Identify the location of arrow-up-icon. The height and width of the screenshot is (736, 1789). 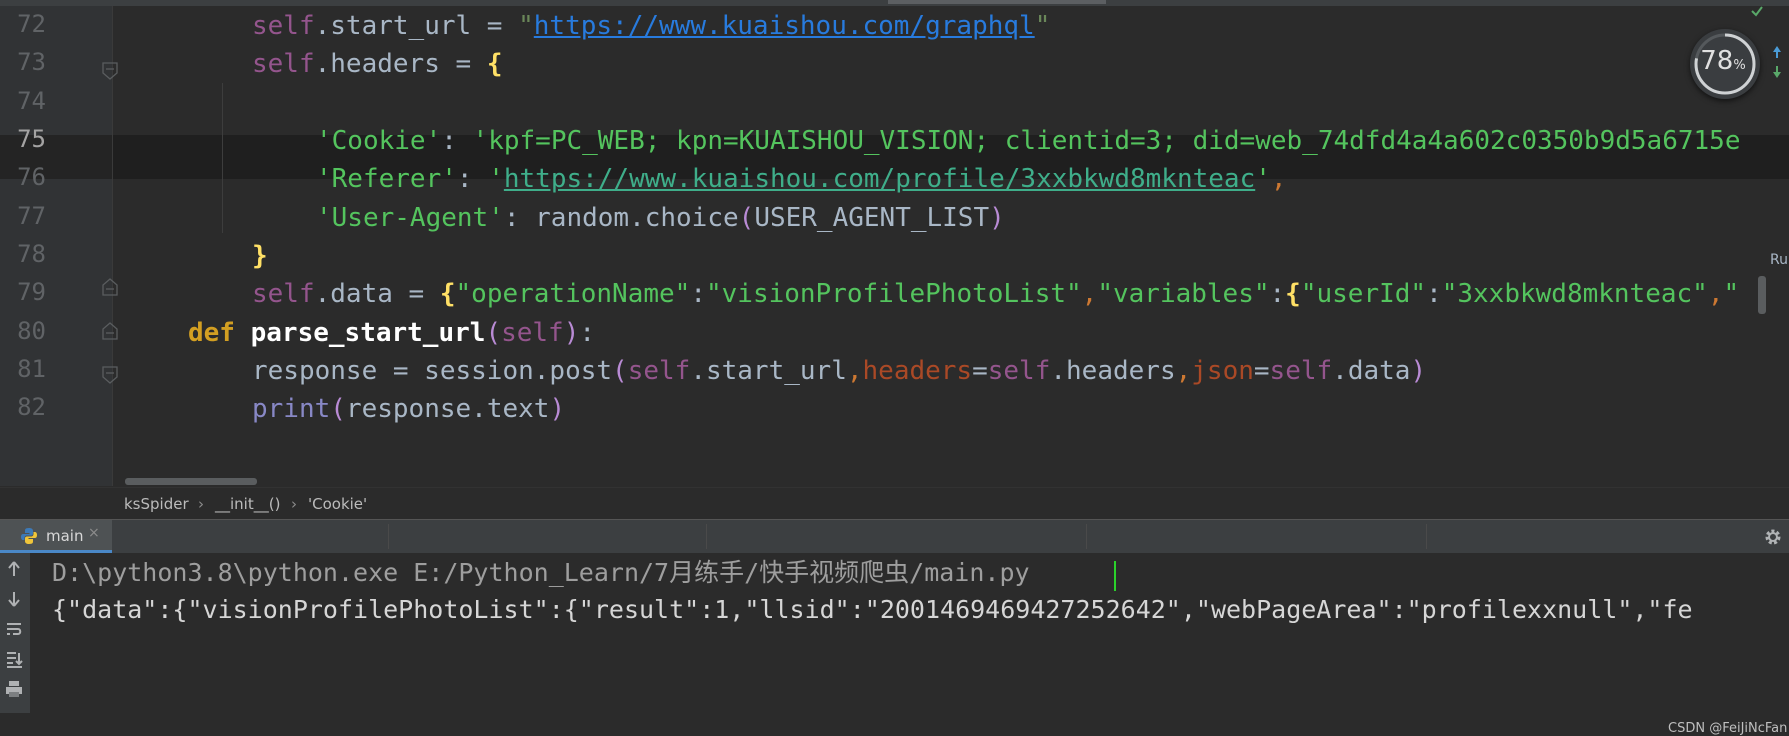
(14, 569).